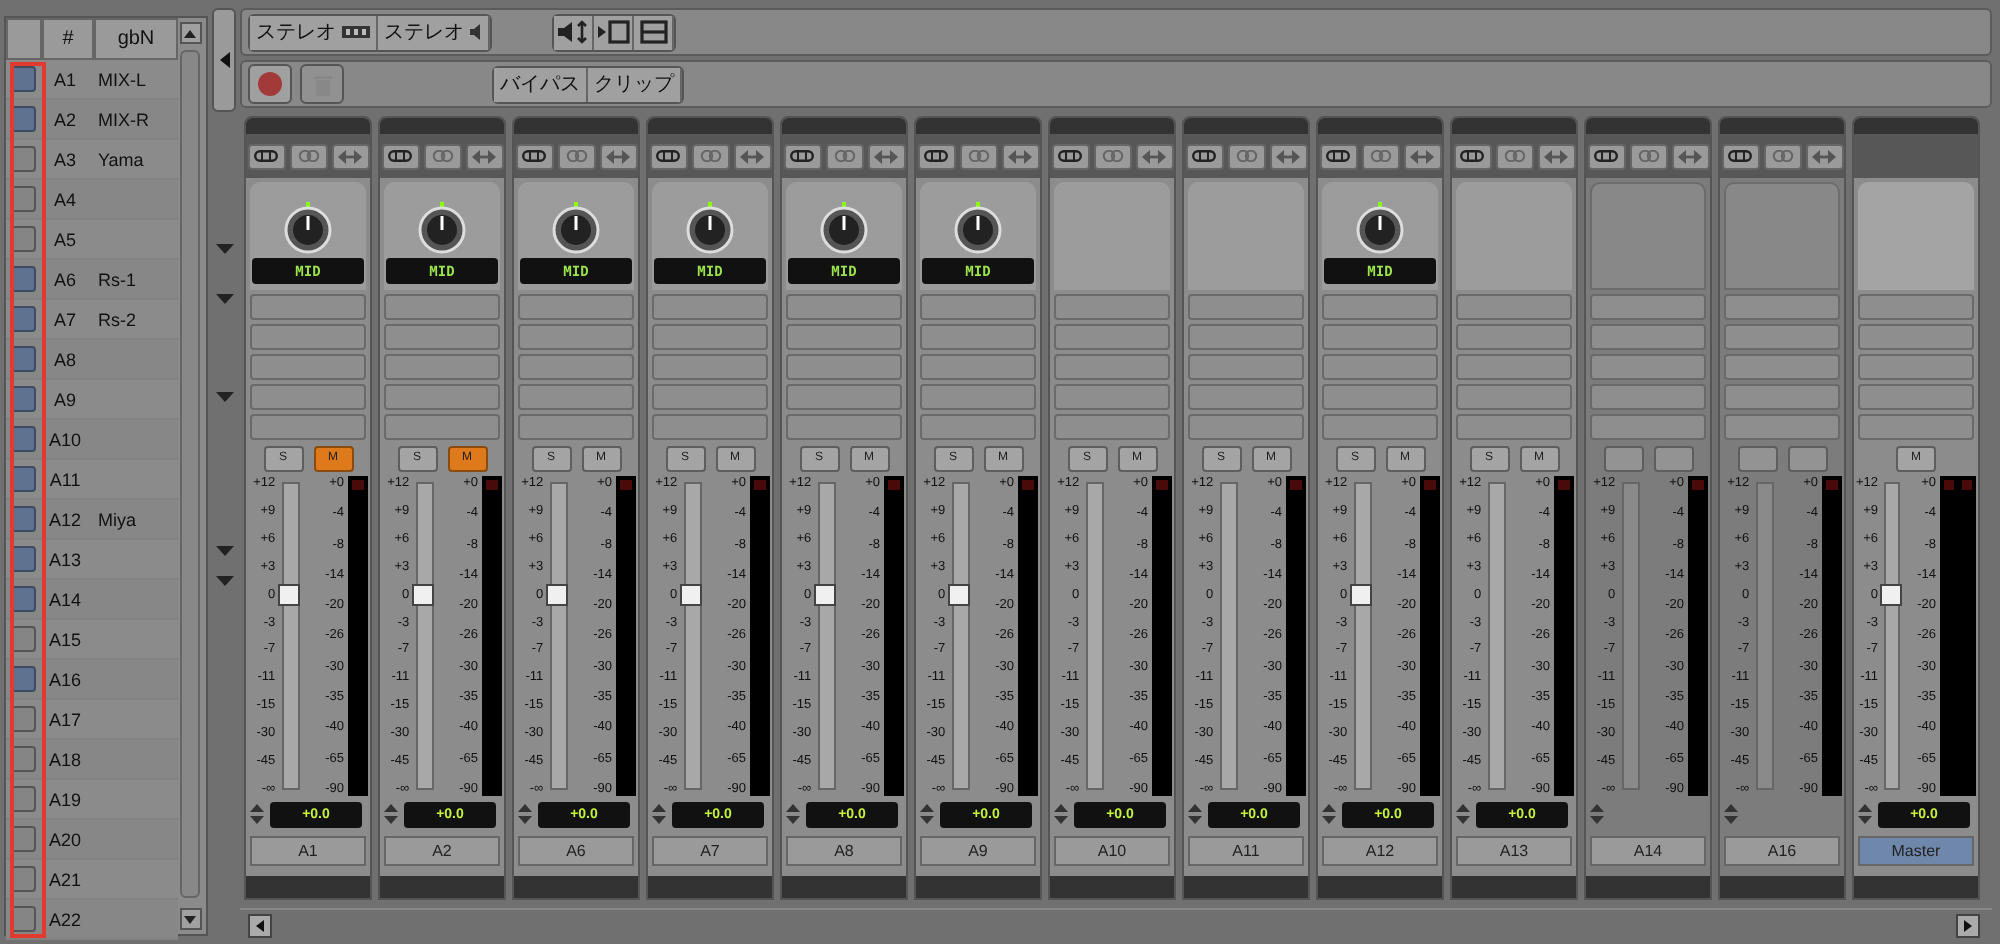 The image size is (2000, 944). I want to click on mode-button: クリップ, so click(635, 84).